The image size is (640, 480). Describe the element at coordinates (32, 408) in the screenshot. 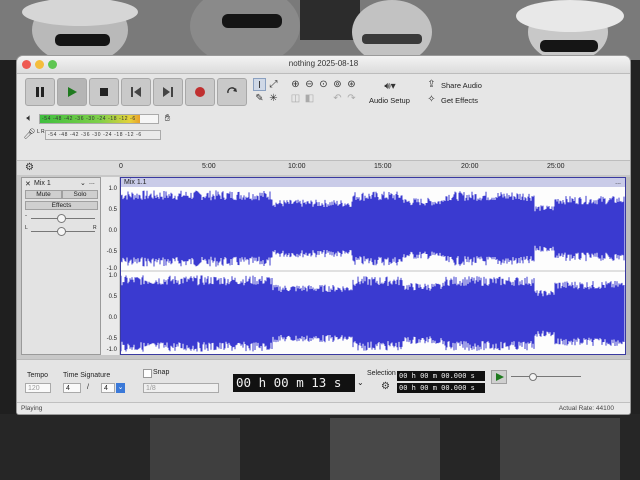

I see `status-text: Playing` at that location.